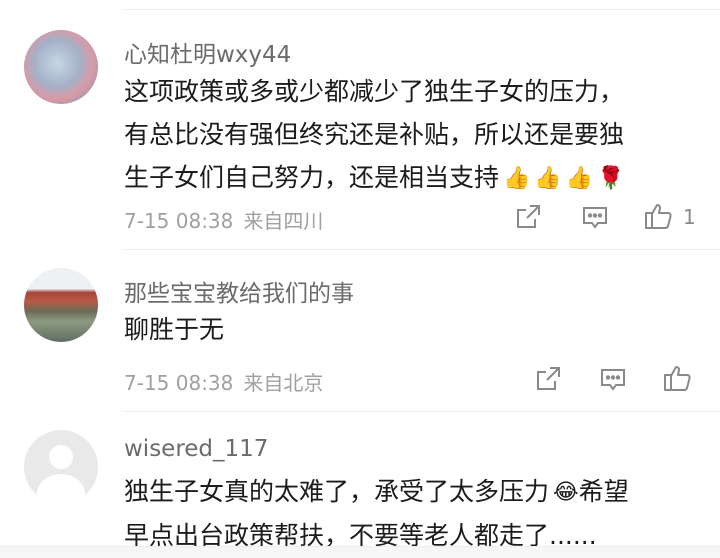 The height and width of the screenshot is (558, 720). I want to click on comment-line: 独生子女真的太难了，承受了太多压力 😂希望, so click(409, 492).